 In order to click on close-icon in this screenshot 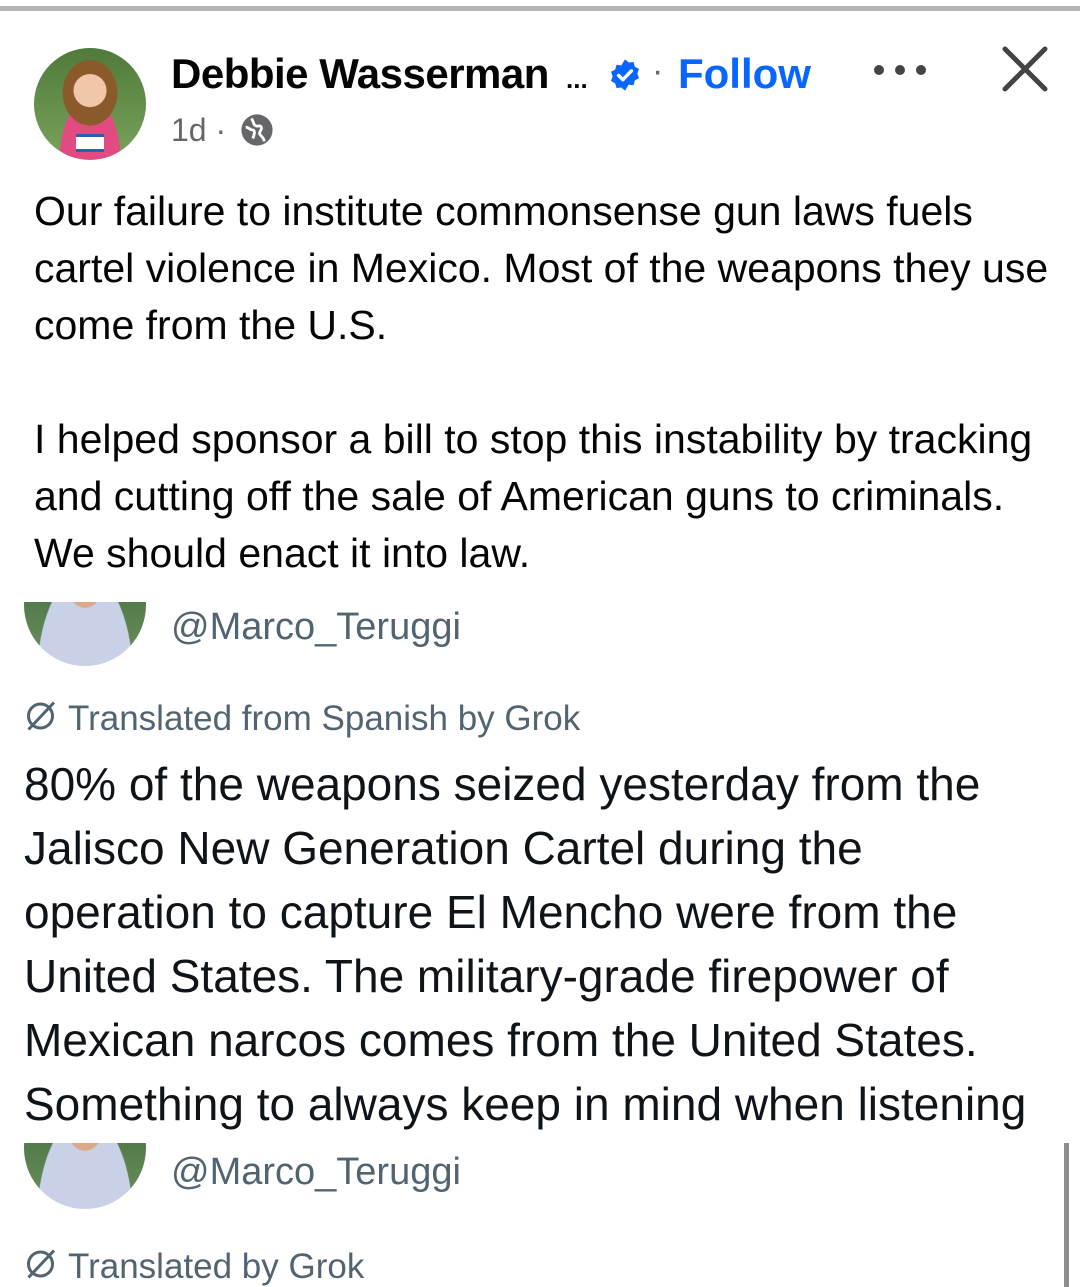, I will do `click(1025, 69)`.